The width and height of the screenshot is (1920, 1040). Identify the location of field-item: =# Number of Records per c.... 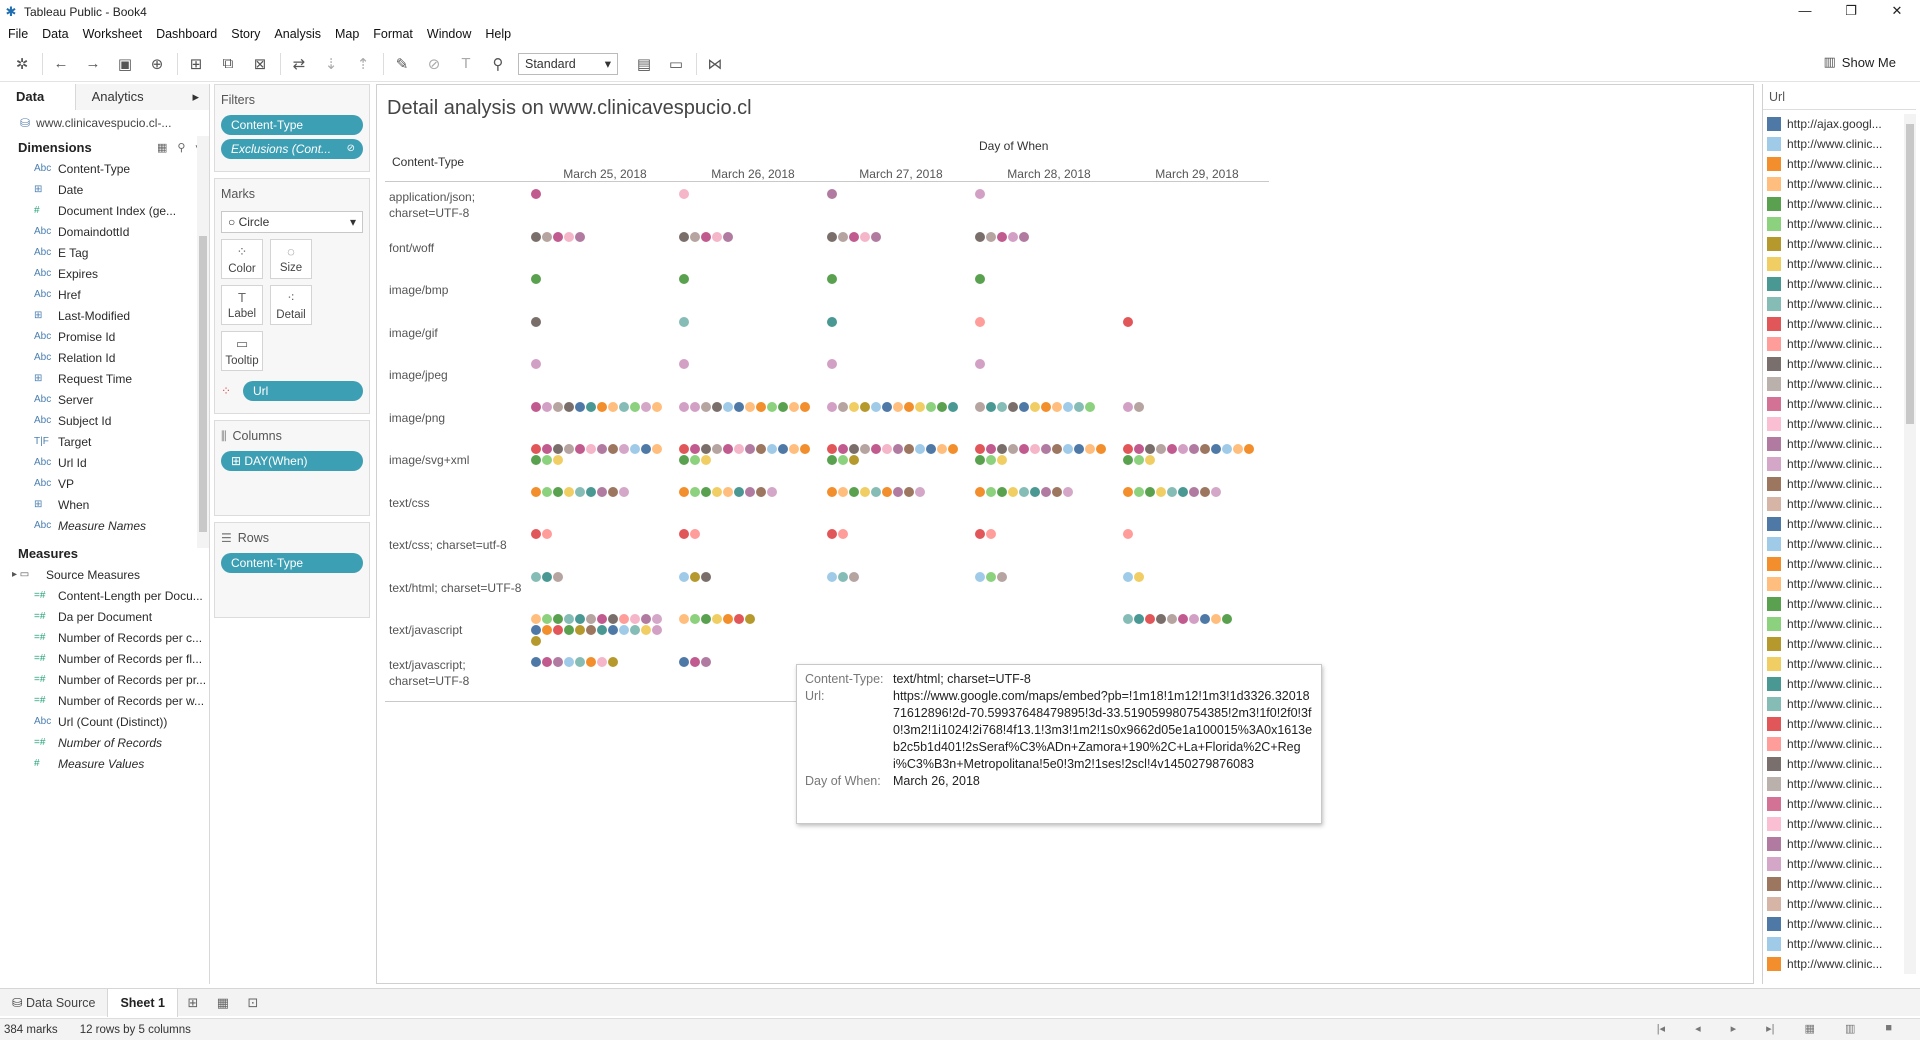
(104, 637).